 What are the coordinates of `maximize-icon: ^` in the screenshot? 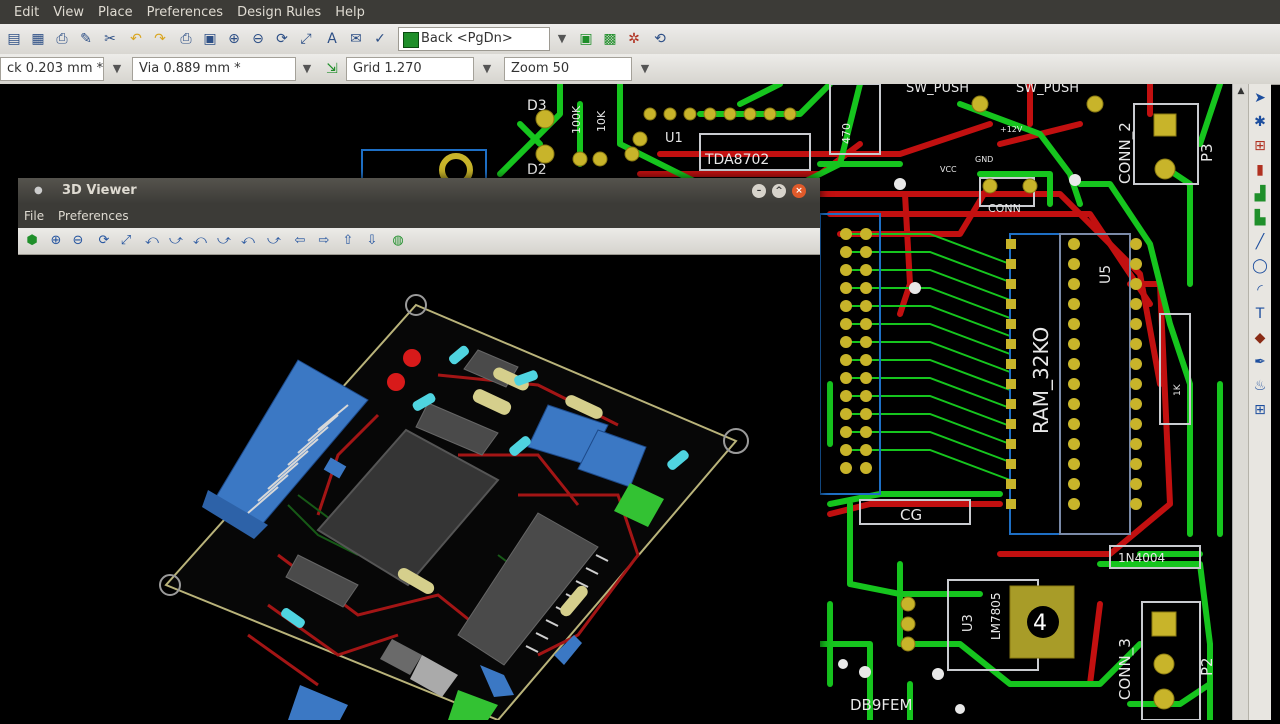 It's located at (779, 191).